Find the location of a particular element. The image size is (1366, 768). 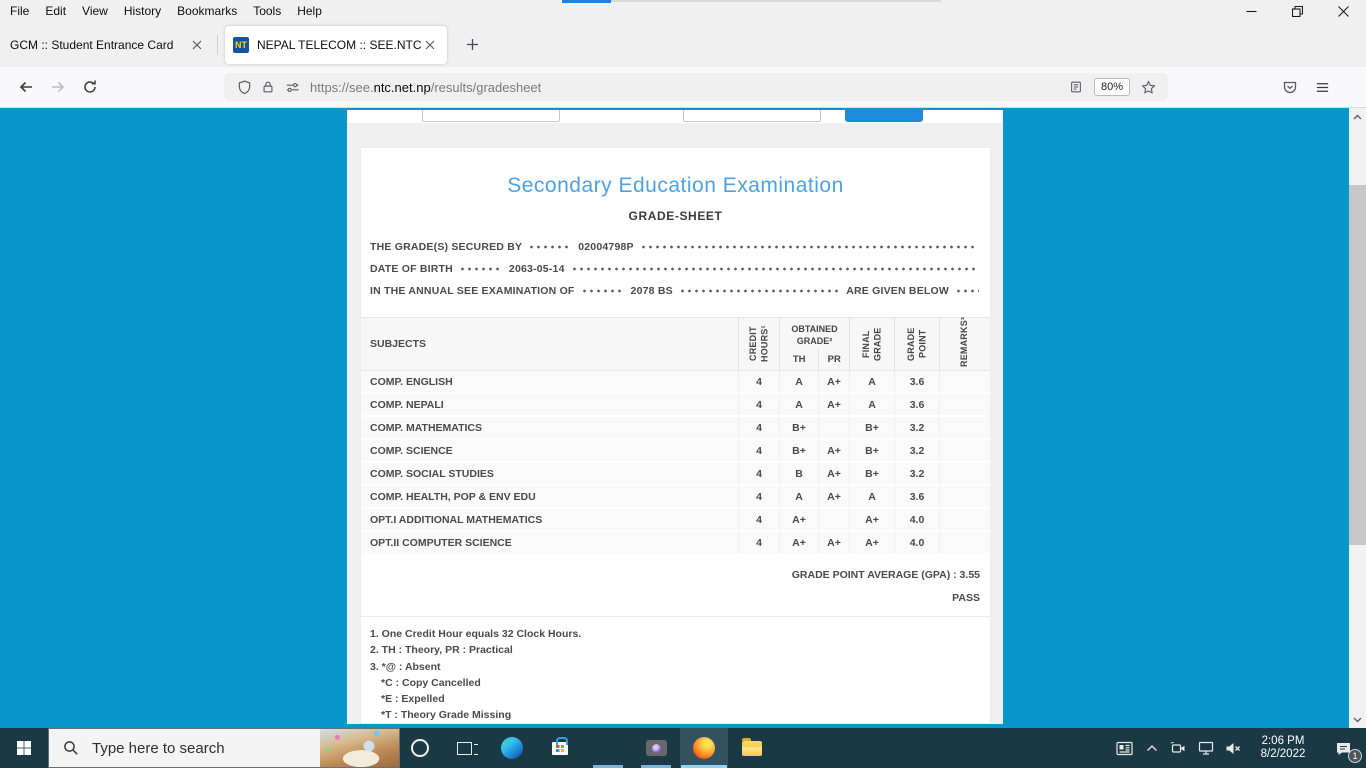

task-view-icon is located at coordinates (467, 748).